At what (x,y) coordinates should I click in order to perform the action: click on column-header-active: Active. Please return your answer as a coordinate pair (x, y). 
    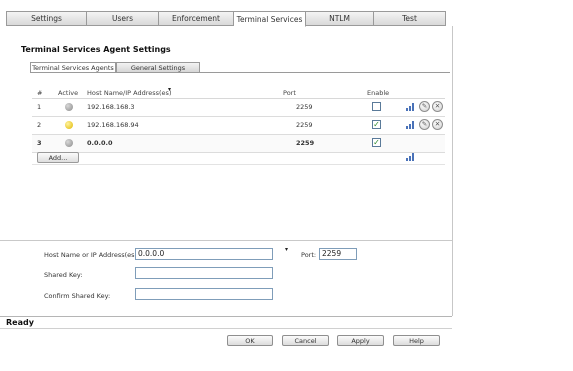
    Looking at the image, I should click on (68, 93).